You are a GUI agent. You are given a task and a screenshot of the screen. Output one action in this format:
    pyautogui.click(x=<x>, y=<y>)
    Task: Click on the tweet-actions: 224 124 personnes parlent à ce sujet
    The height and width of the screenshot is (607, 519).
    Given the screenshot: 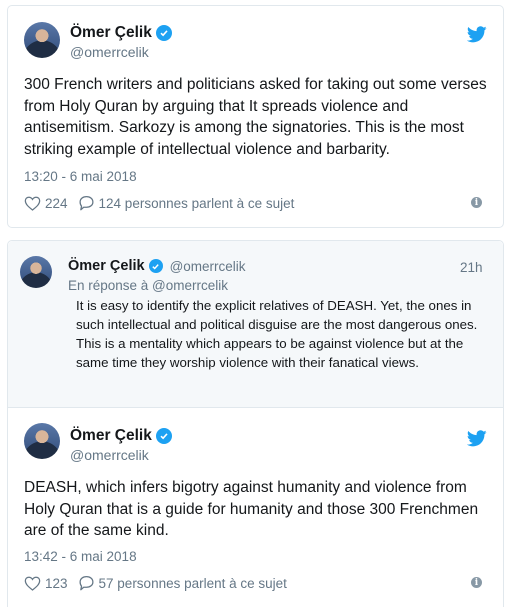 What is the action you would take?
    pyautogui.click(x=164, y=203)
    